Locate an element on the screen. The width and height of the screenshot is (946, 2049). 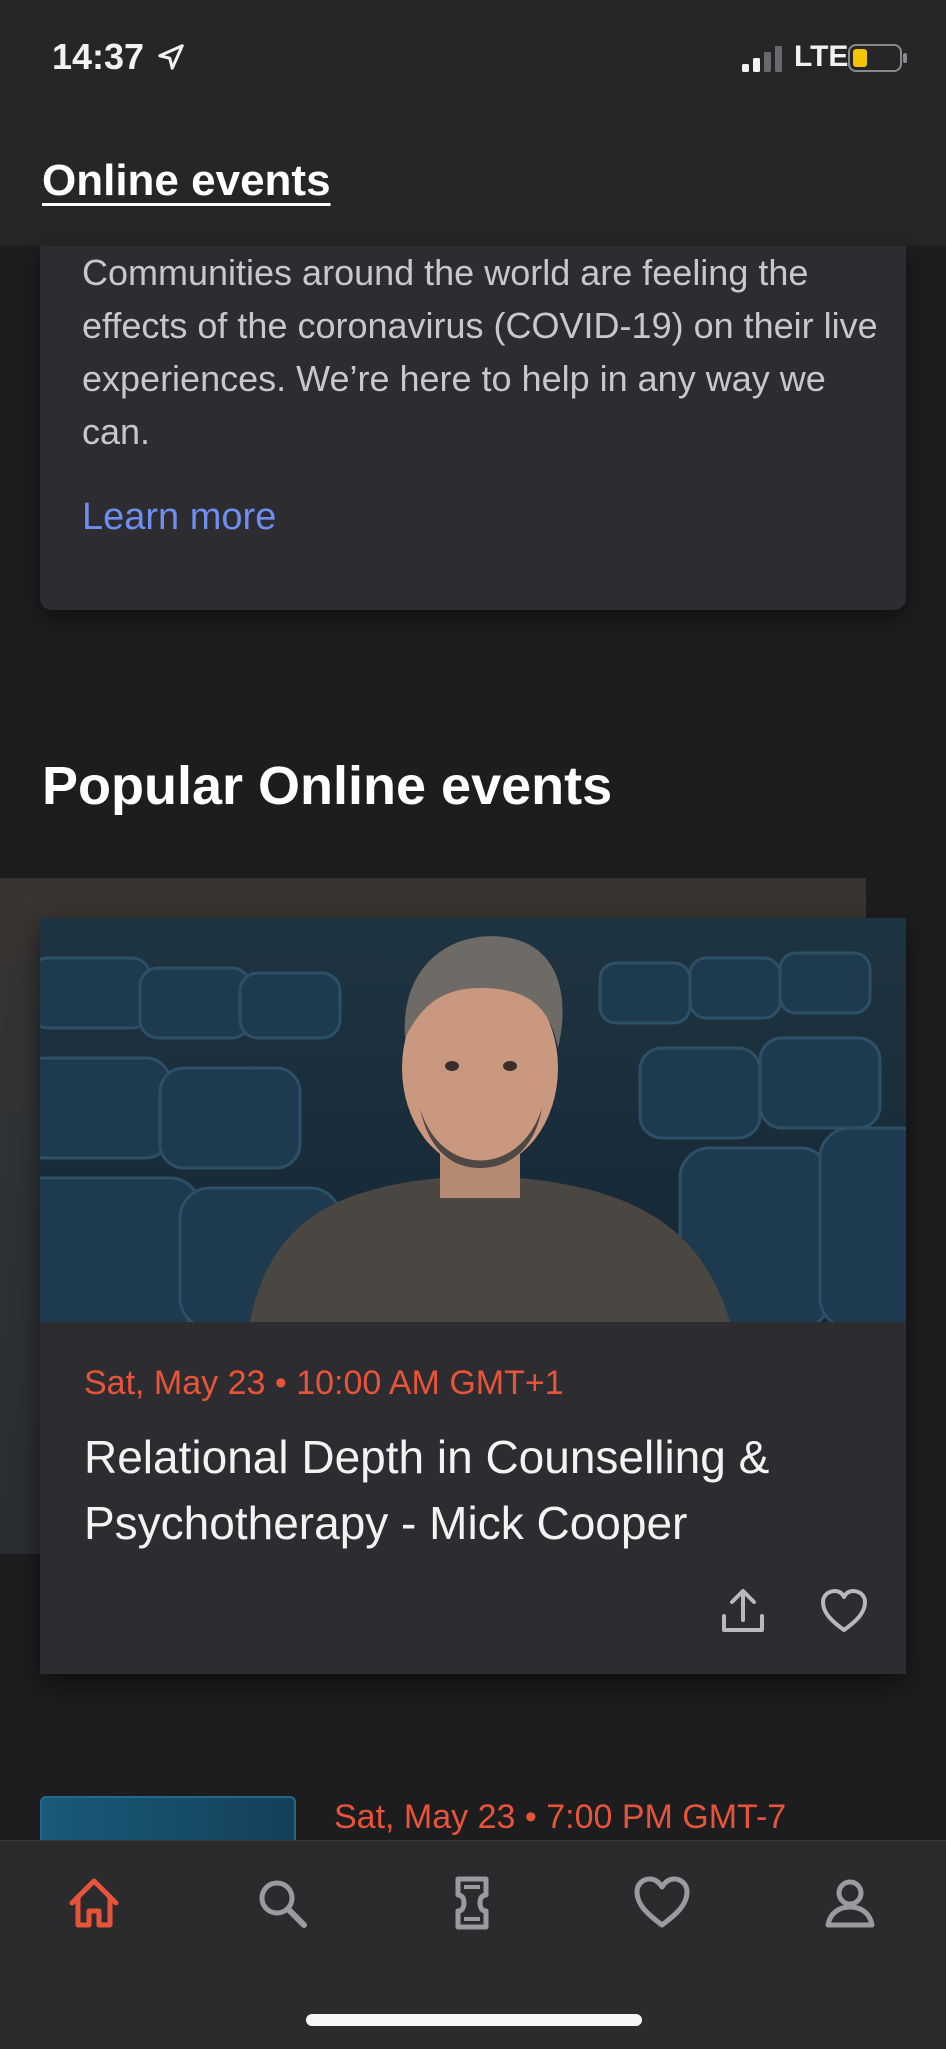
share-icon is located at coordinates (743, 1611).